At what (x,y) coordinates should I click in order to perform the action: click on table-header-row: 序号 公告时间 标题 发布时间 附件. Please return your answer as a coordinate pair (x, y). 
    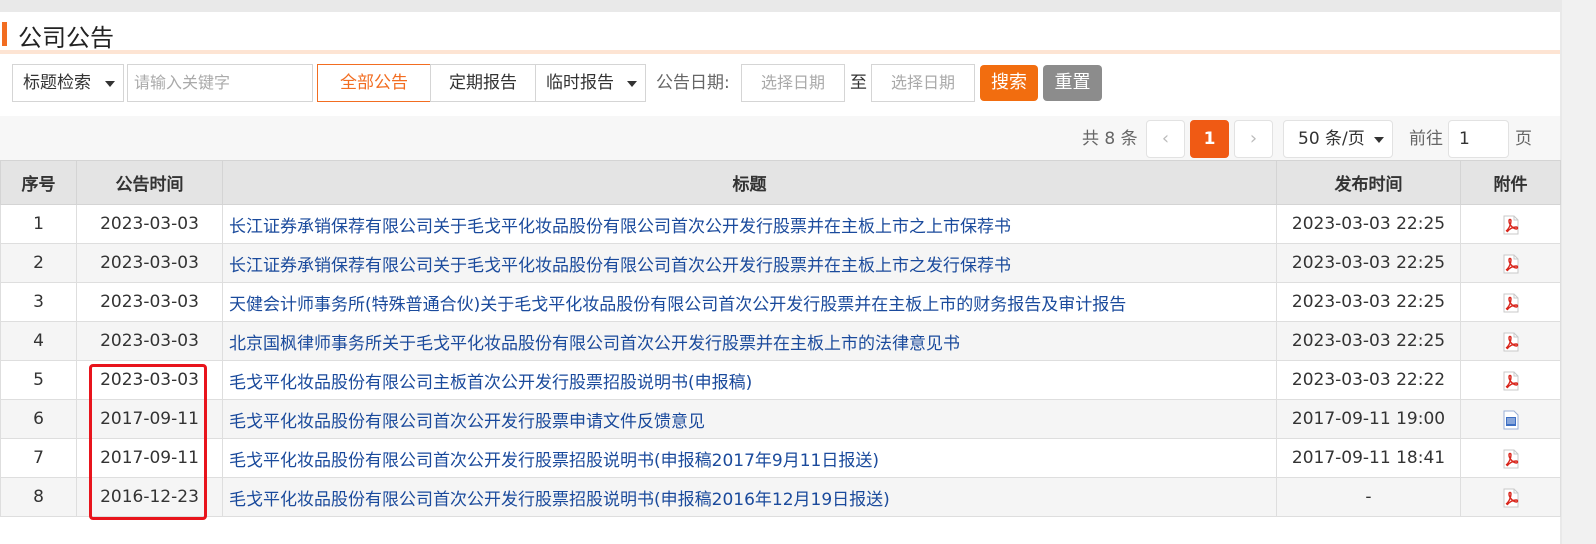
    Looking at the image, I should click on (780, 182).